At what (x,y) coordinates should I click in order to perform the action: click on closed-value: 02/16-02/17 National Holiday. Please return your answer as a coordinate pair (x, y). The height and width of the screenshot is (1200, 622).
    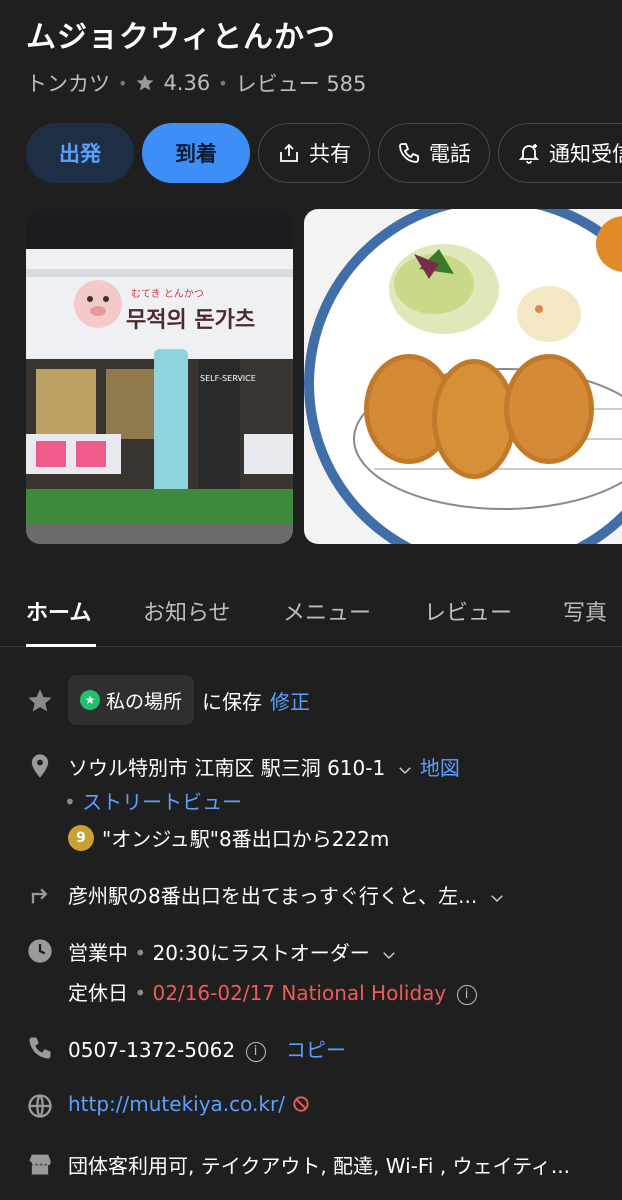
    Looking at the image, I should click on (299, 993).